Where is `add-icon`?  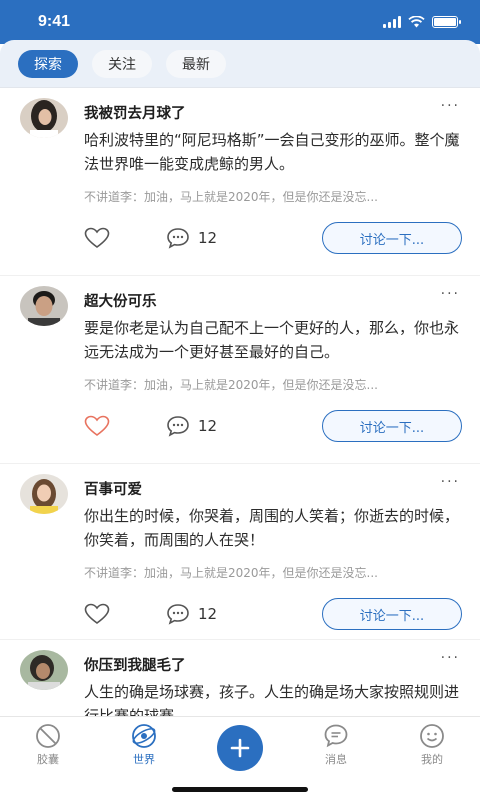
add-icon is located at coordinates (240, 748).